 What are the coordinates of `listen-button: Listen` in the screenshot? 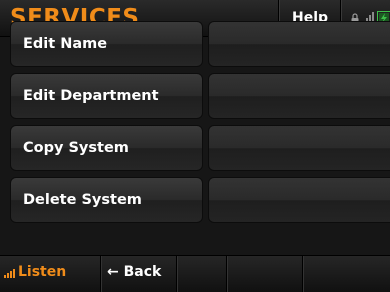 It's located at (50, 274).